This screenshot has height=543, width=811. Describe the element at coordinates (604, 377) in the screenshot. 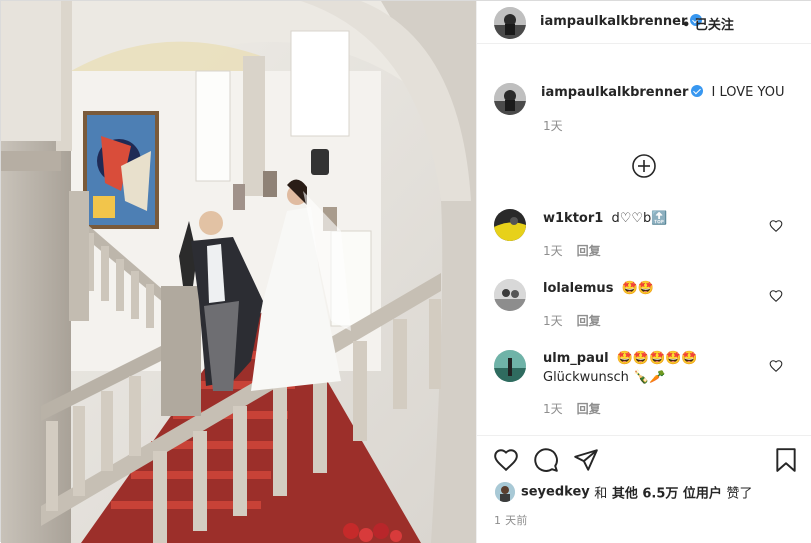

I see `comment-text-line-2: Glückwunsch 🍾🥕` at that location.